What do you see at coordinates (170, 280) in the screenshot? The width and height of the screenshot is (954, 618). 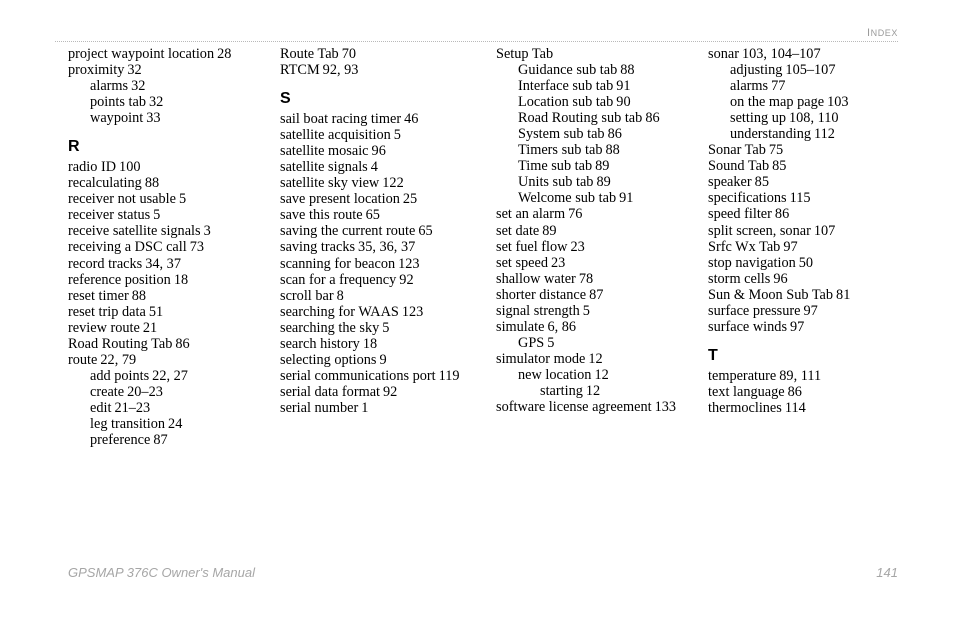 I see `index-entry: reference position 18` at bounding box center [170, 280].